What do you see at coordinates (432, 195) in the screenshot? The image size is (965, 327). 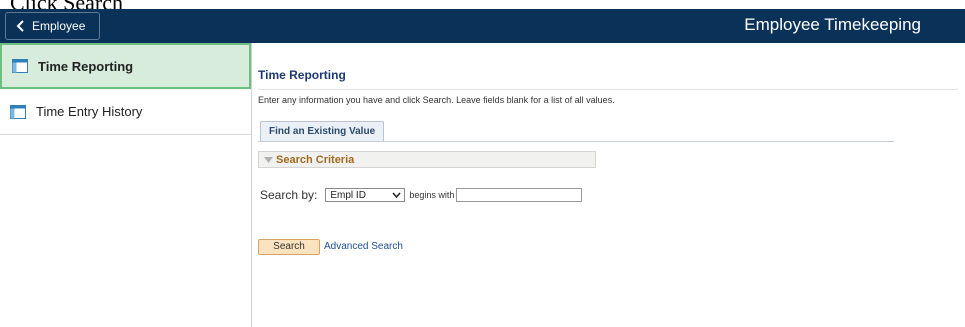 I see `operator-label: begins with` at bounding box center [432, 195].